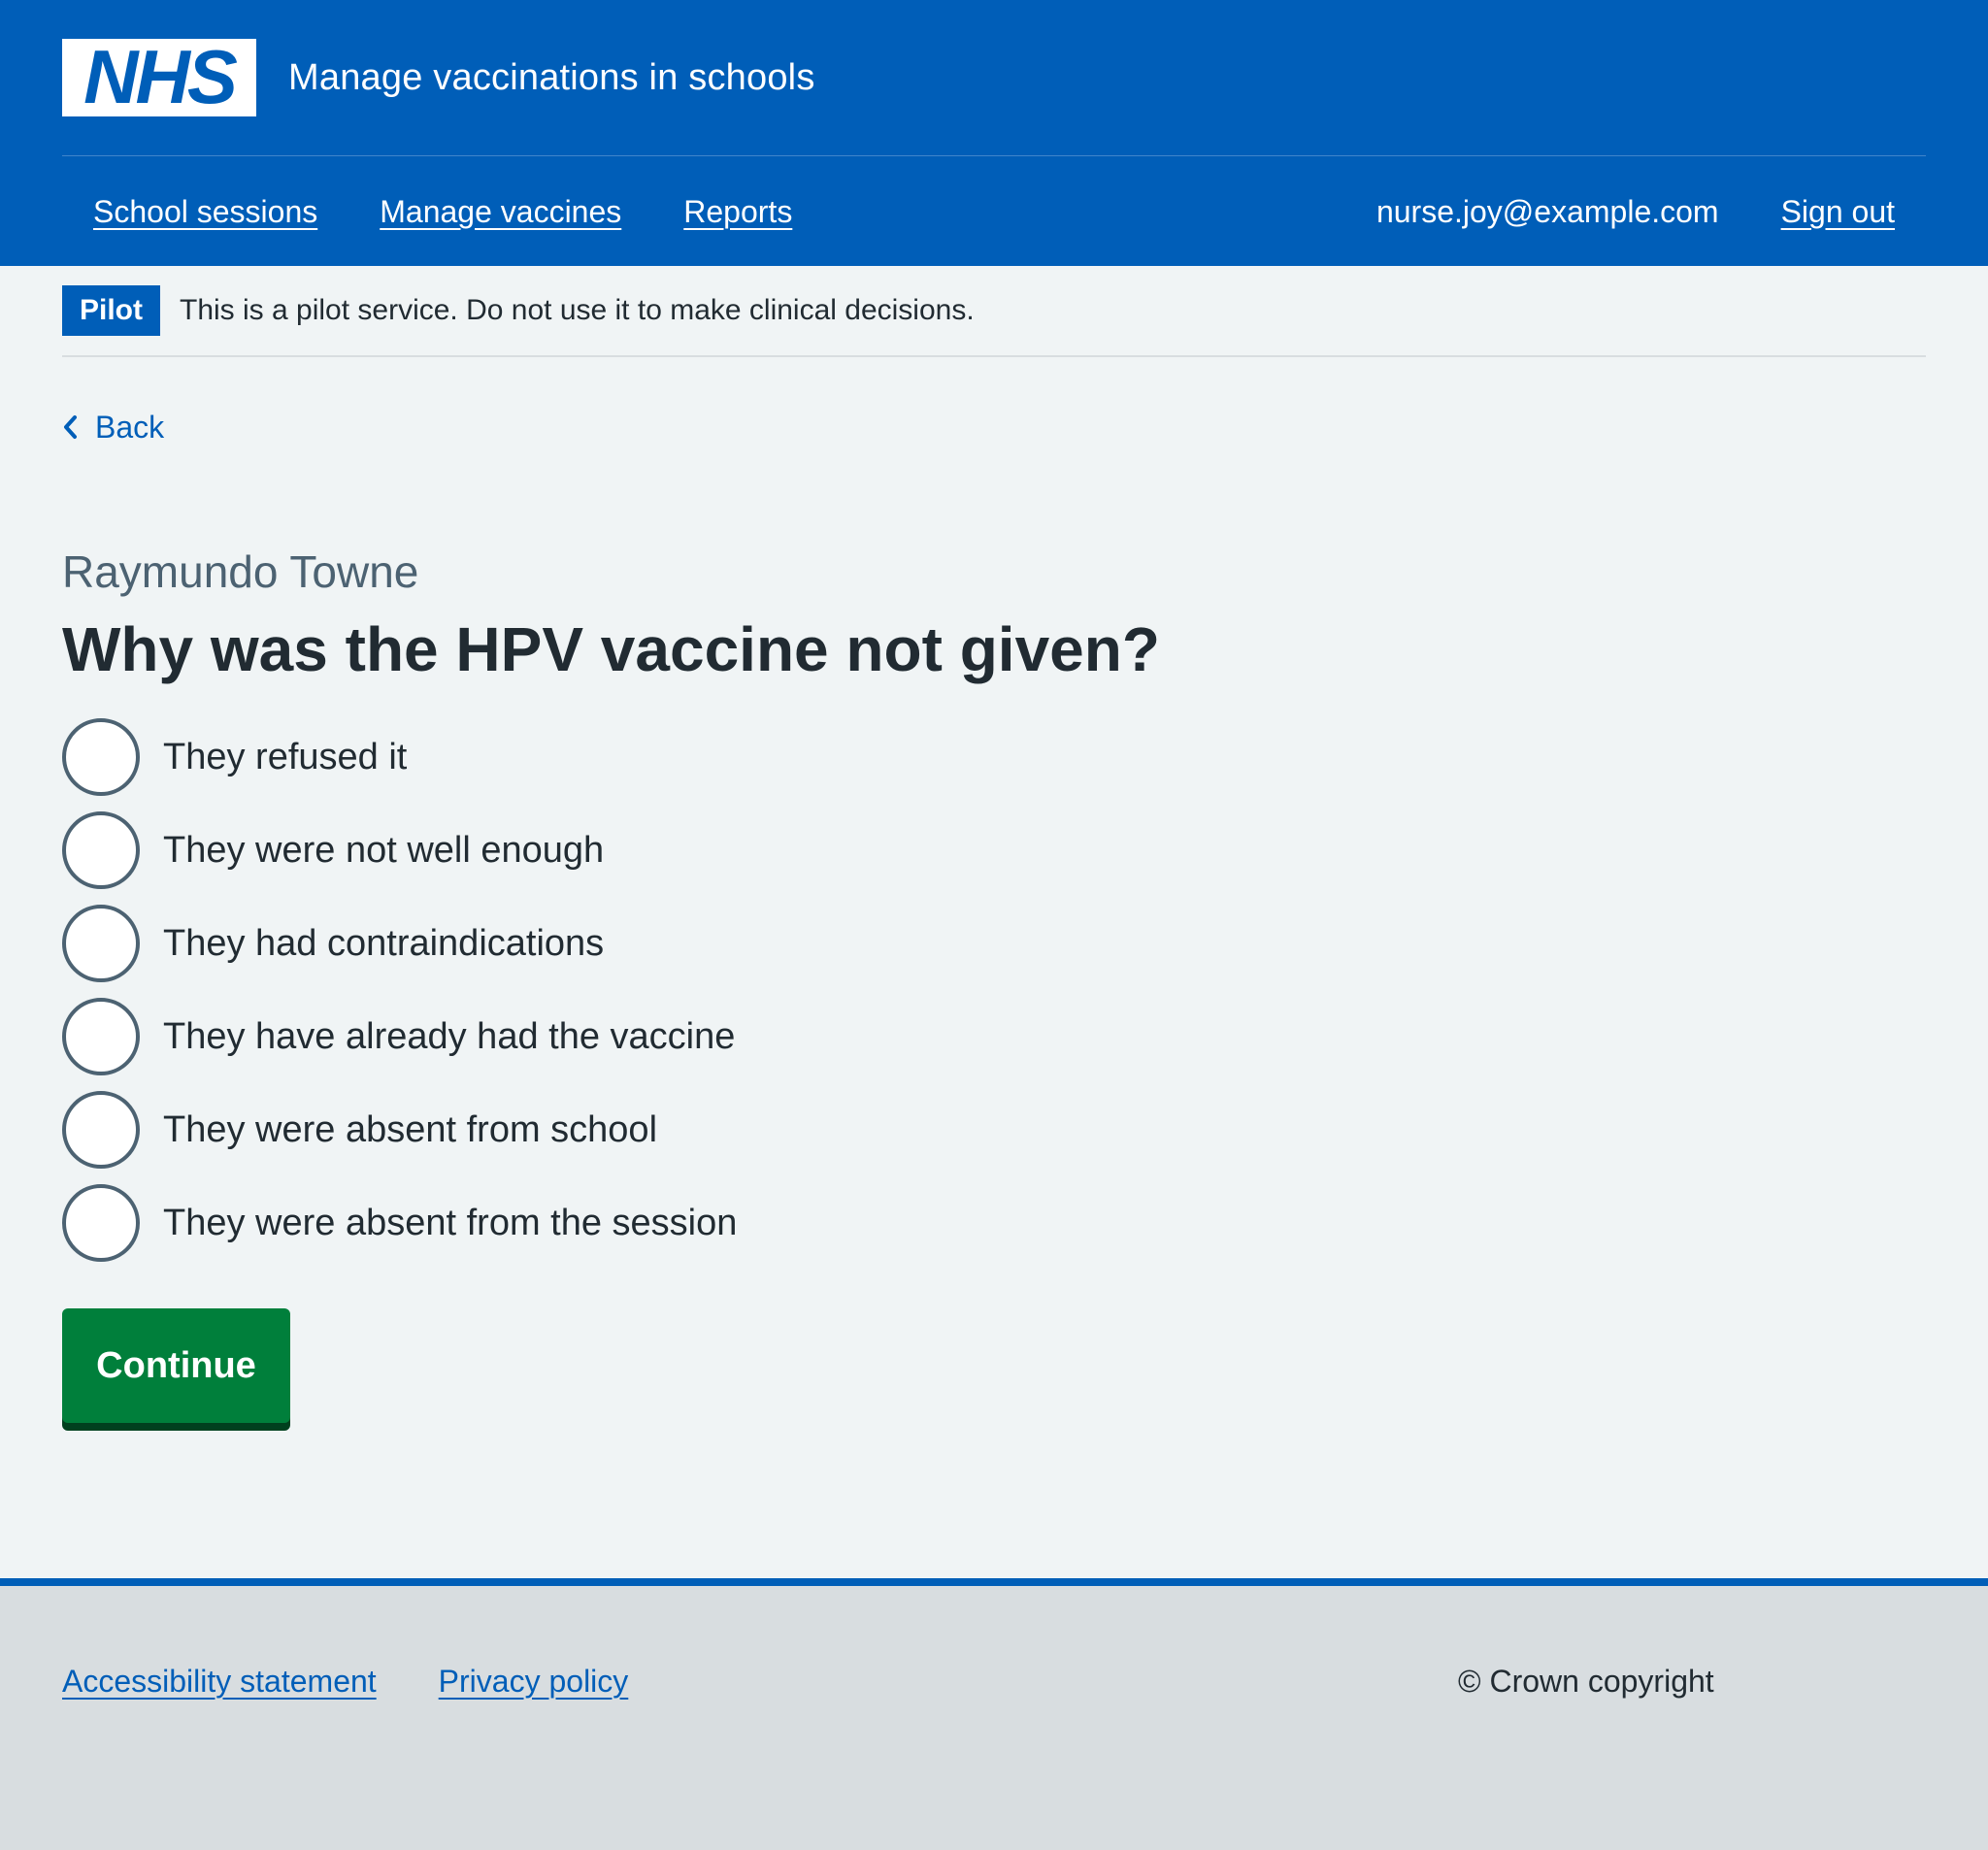 The image size is (1988, 1850). Describe the element at coordinates (1586, 1681) in the screenshot. I see `copyright-notice: © Crown copyright` at that location.